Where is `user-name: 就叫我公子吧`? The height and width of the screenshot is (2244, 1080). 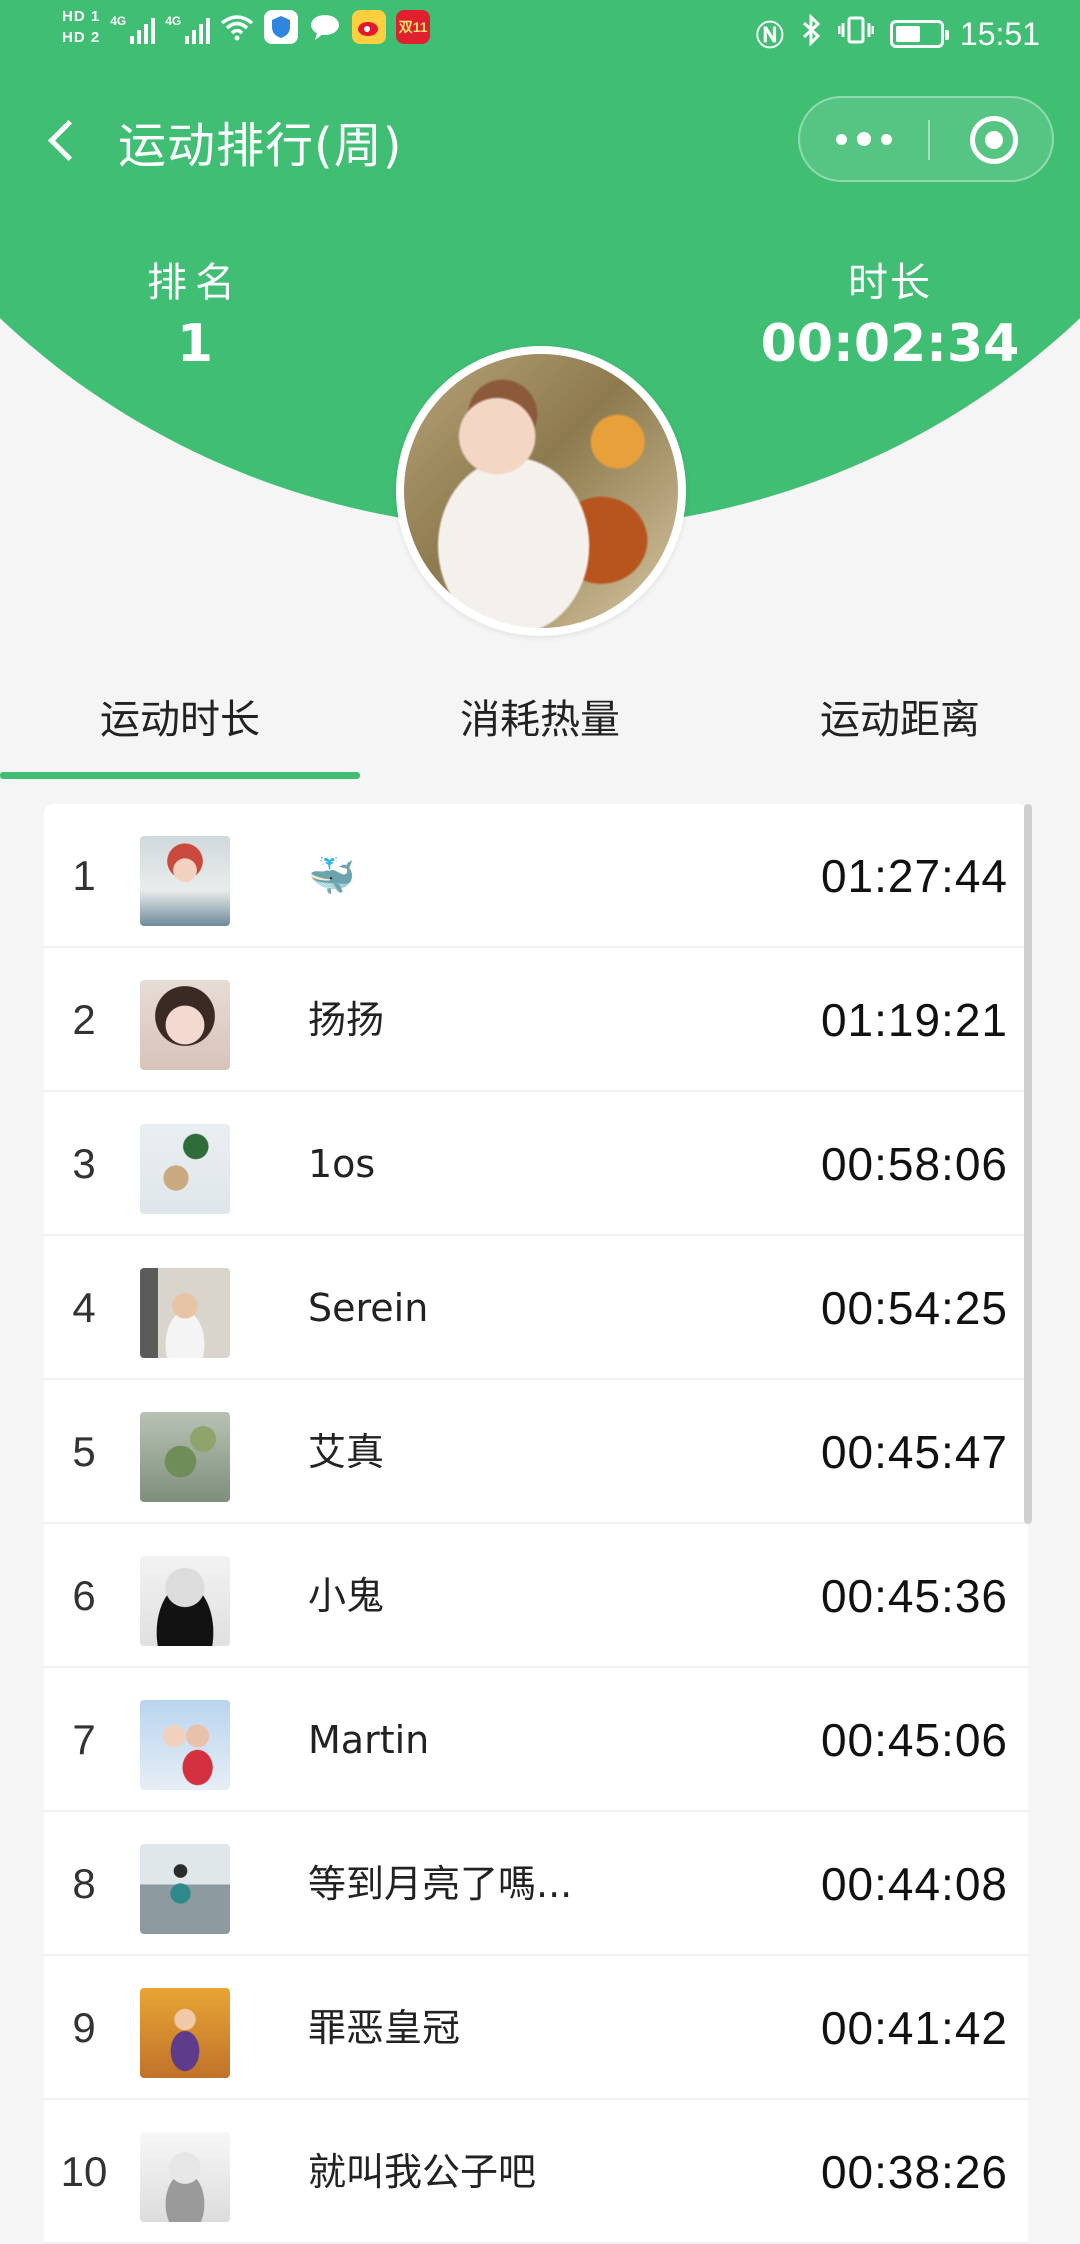 user-name: 就叫我公子吧 is located at coordinates (422, 2172).